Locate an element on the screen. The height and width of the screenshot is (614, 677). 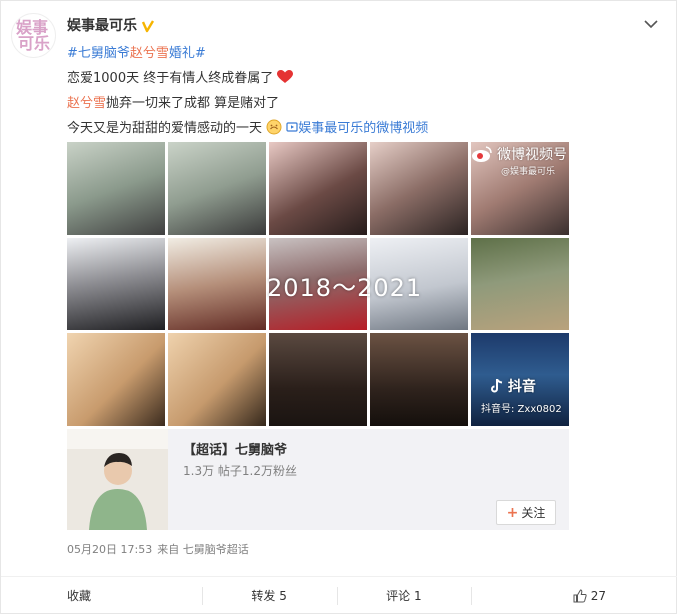
repost-label: 转发 5 is located at coordinates (269, 596).